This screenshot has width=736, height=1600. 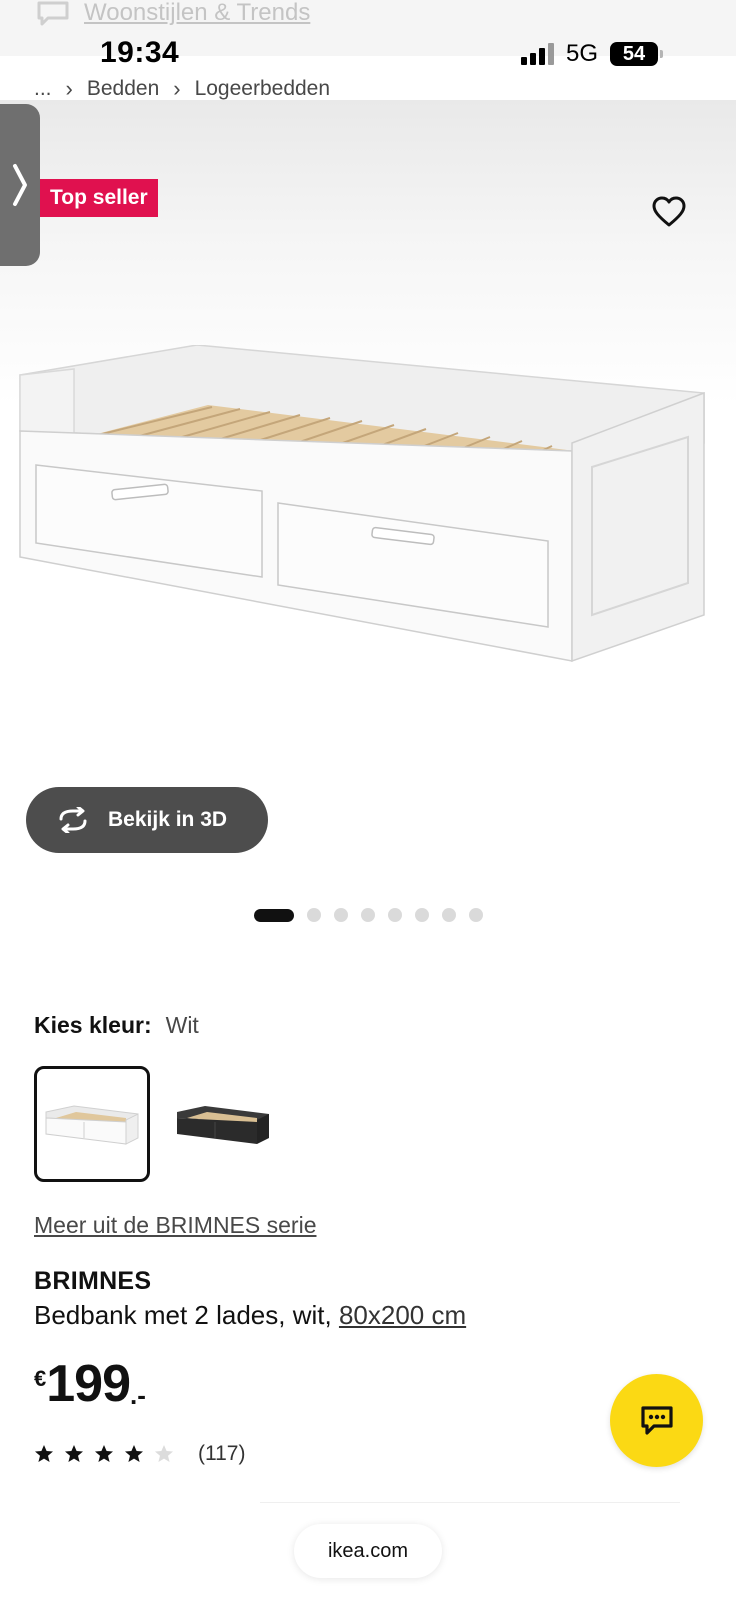 I want to click on rating-count: (117), so click(x=222, y=1453).